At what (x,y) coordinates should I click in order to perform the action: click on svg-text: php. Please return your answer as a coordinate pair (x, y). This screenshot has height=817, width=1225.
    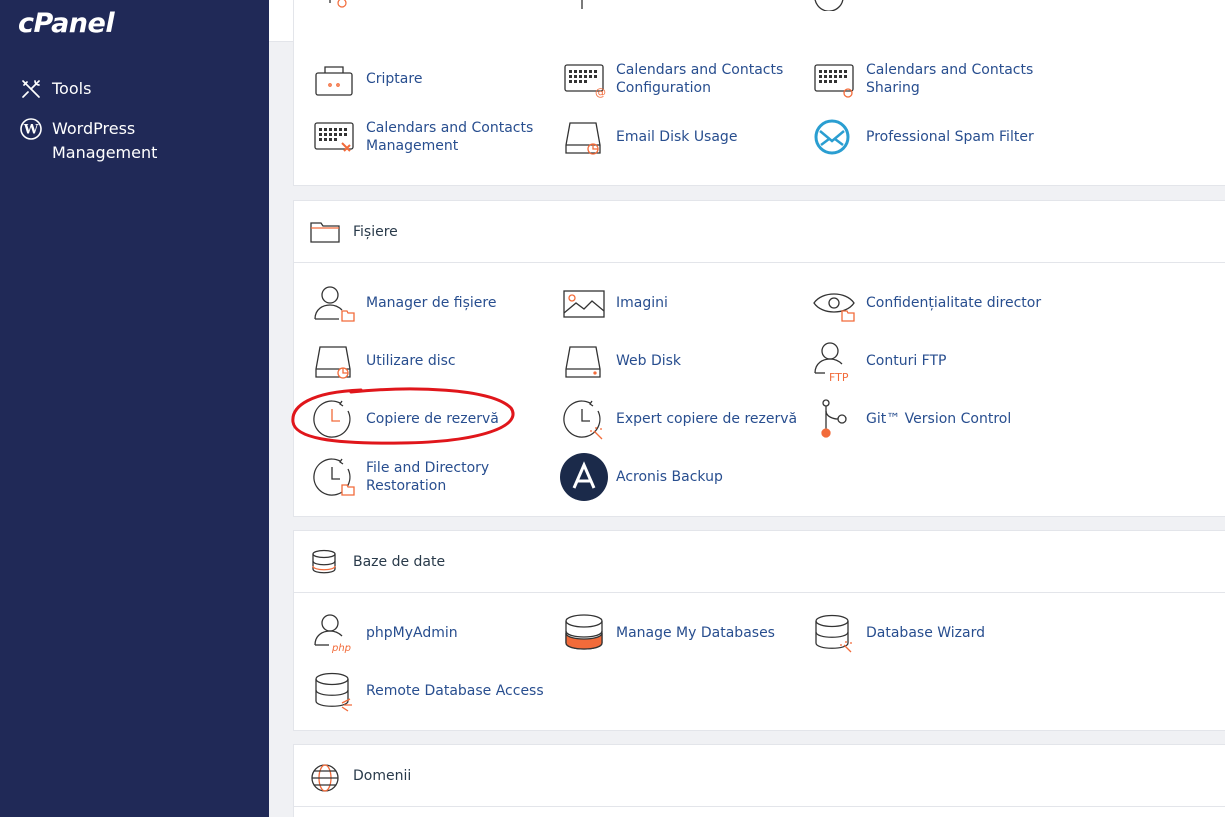
    Looking at the image, I should click on (341, 648).